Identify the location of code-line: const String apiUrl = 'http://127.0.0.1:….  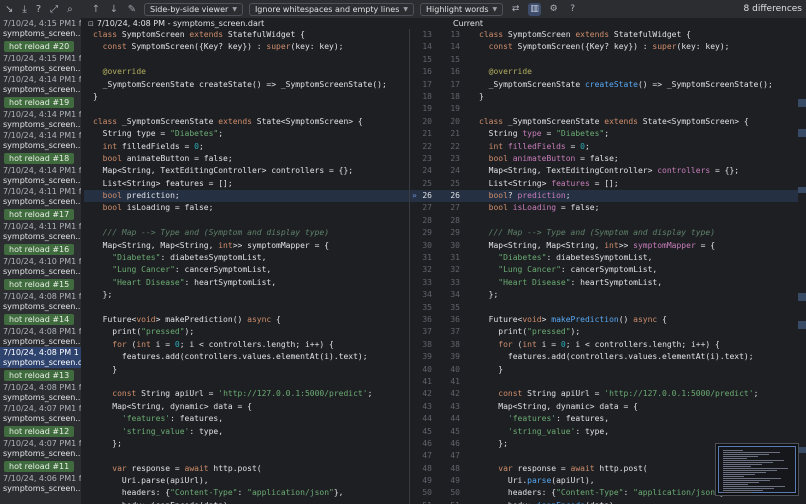
(249, 394).